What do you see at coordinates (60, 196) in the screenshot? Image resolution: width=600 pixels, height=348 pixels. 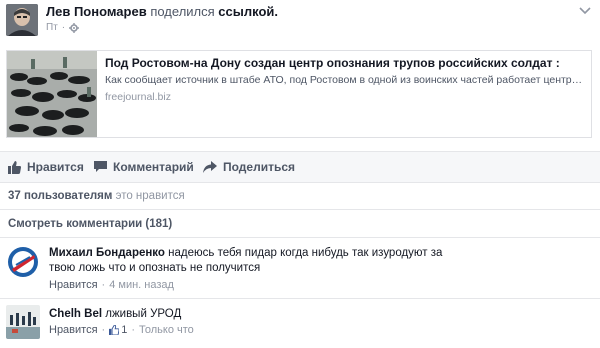 I see `likes-count: 37 пользователям` at bounding box center [60, 196].